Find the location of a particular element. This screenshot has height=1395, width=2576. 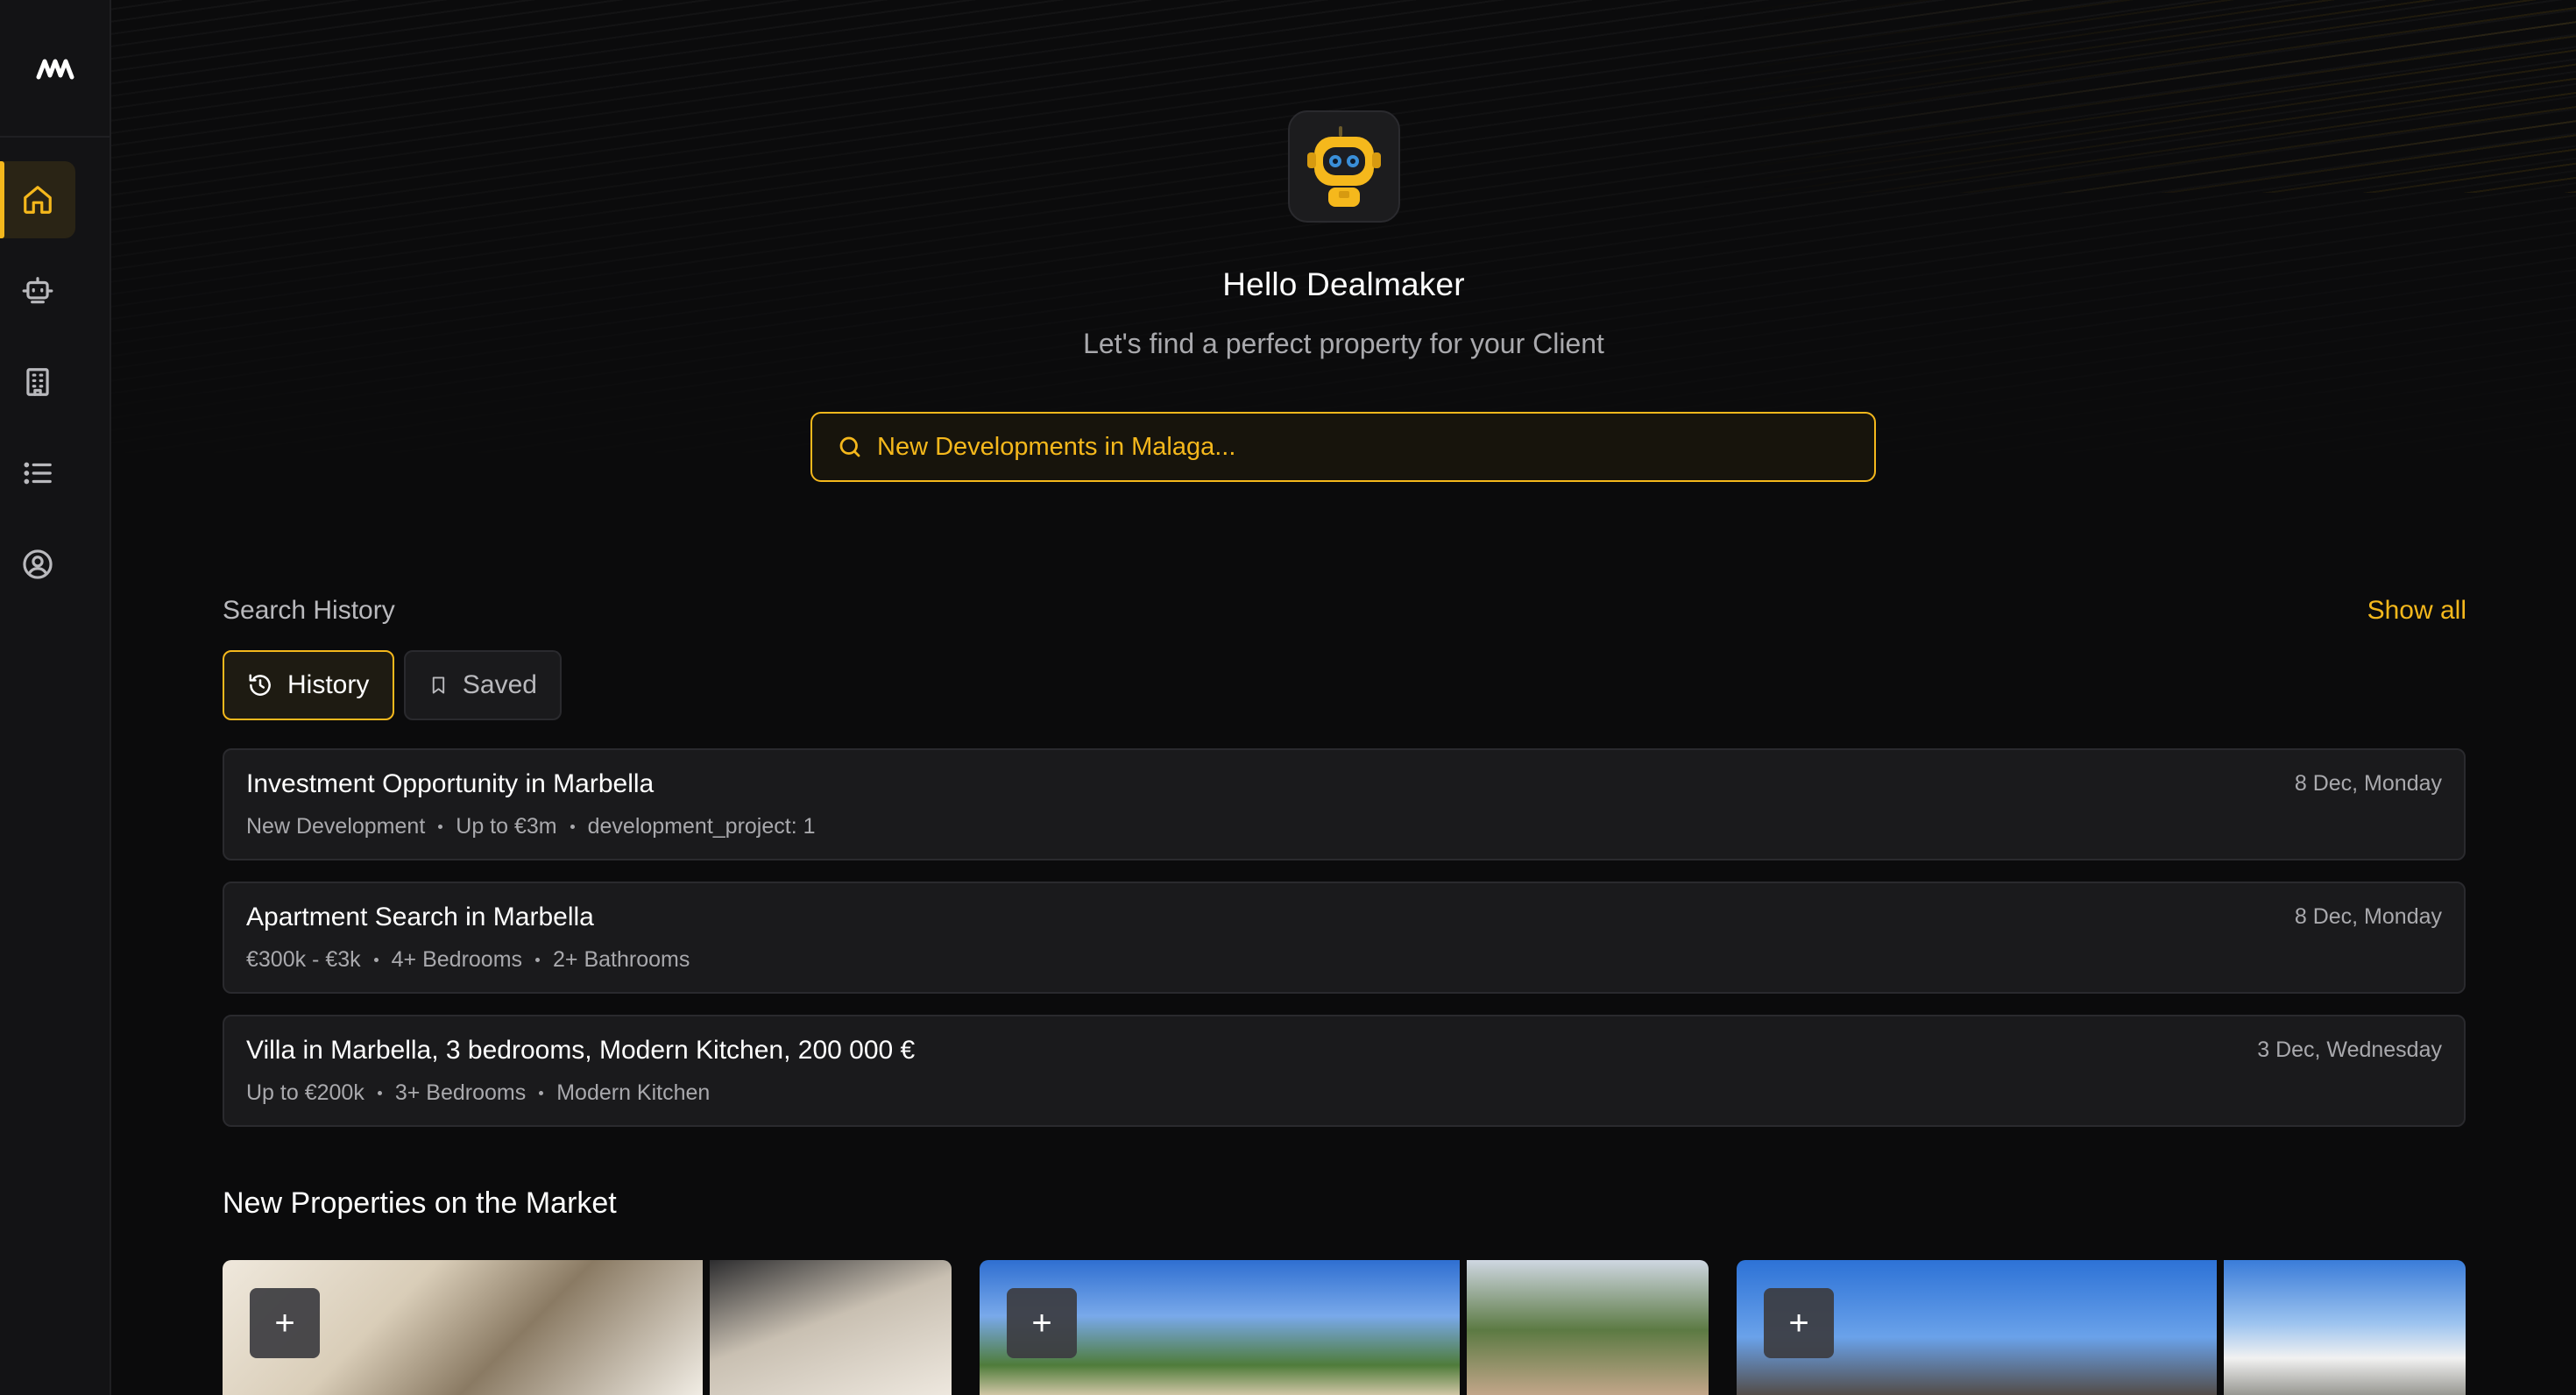

tab-history-label: History is located at coordinates (328, 684).